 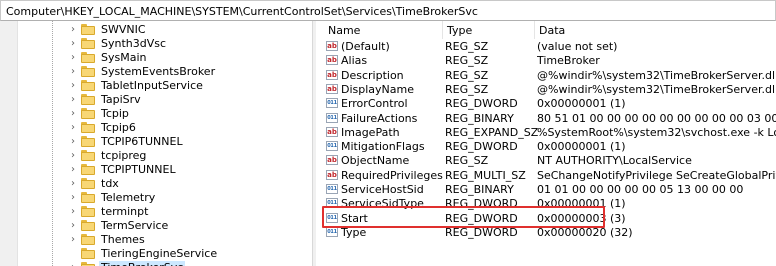 I want to click on tree-item: ›TieringEngineService, so click(x=143, y=253).